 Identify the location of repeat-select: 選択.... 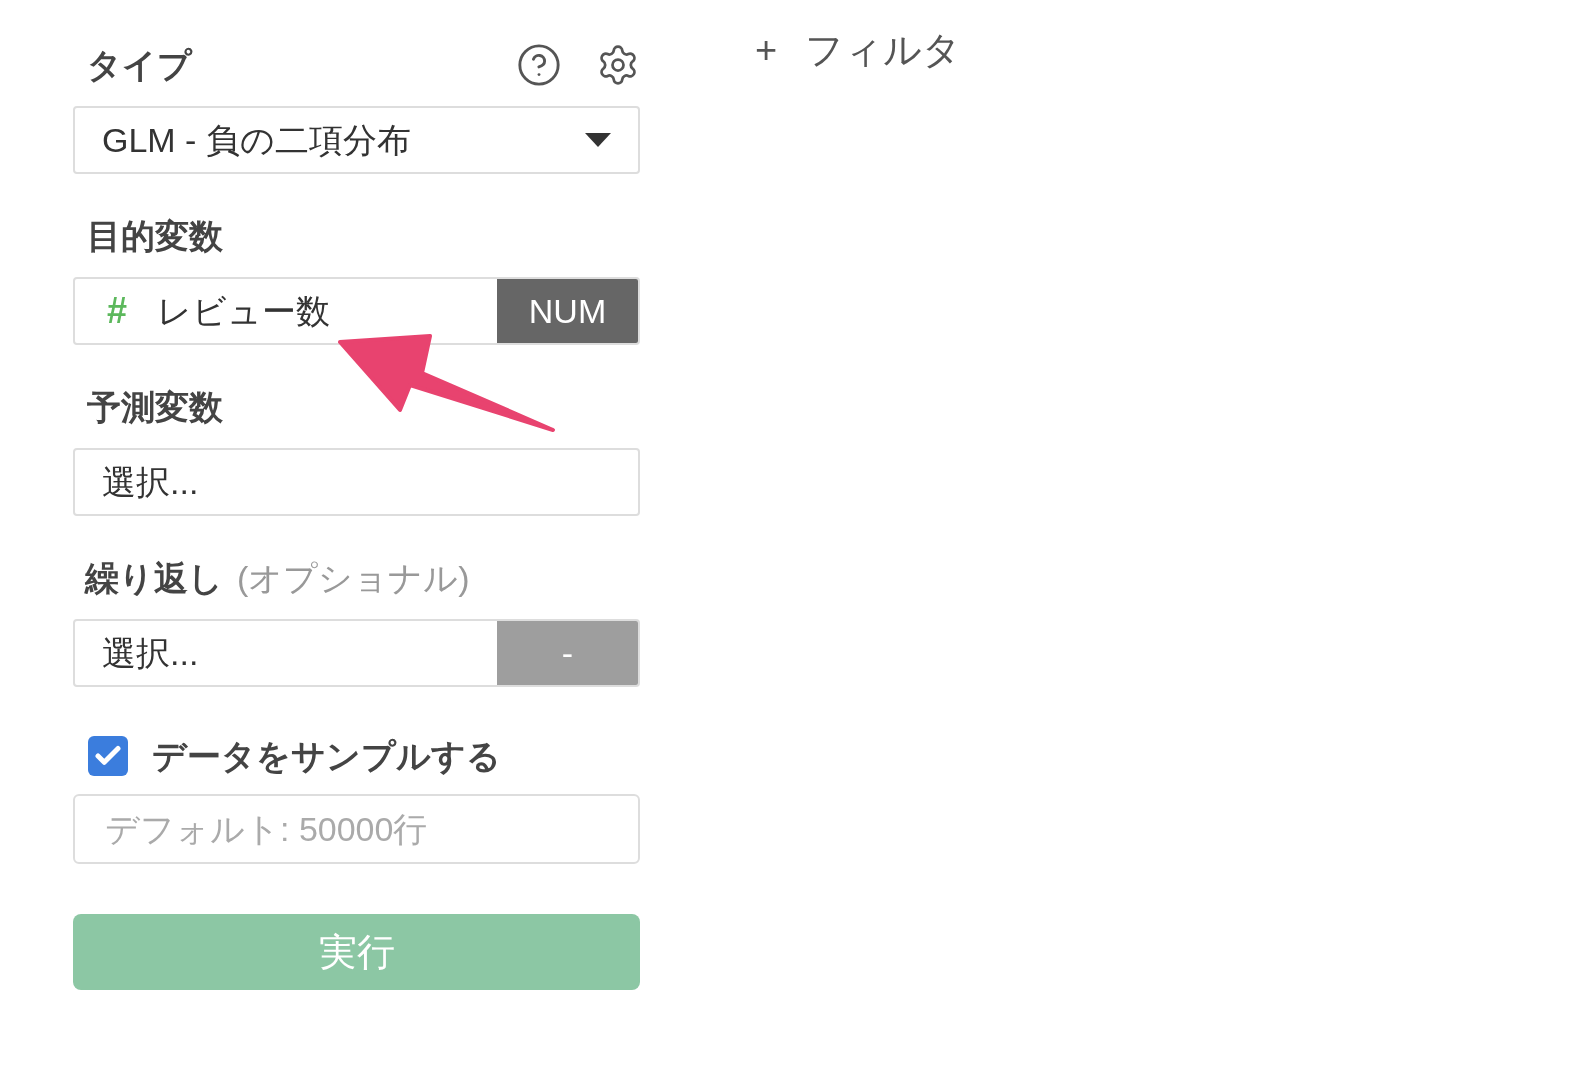
(286, 653).